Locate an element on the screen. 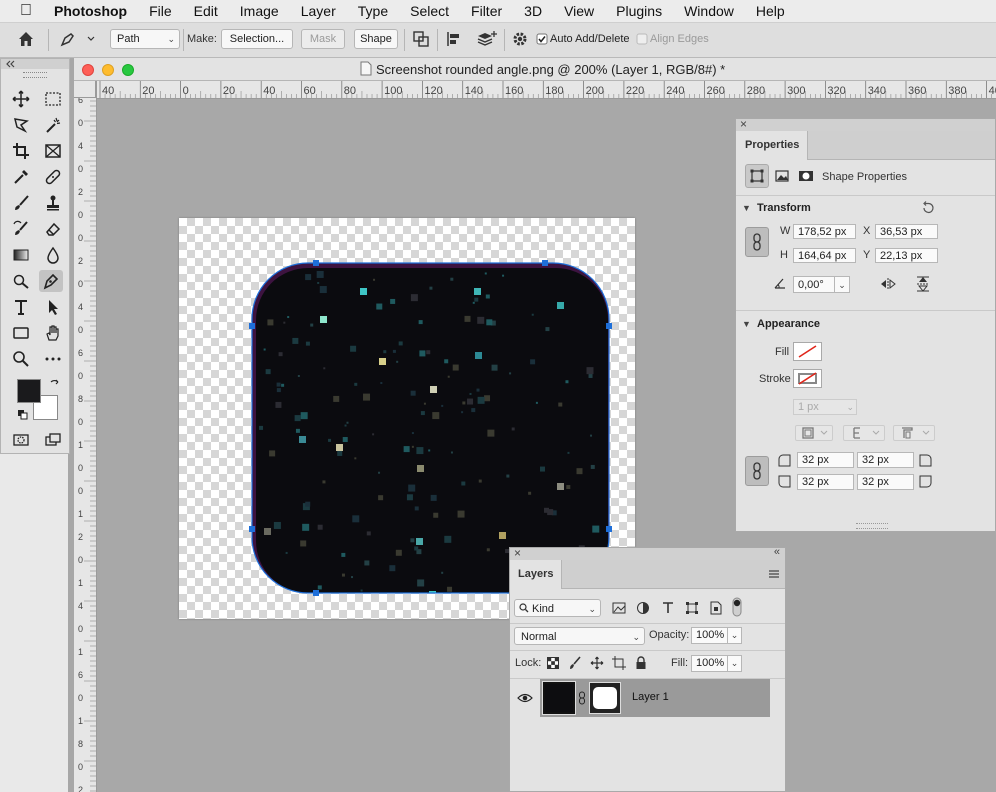 The image size is (996, 792). angle-field: 0,00° ⌄ is located at coordinates (821, 284).